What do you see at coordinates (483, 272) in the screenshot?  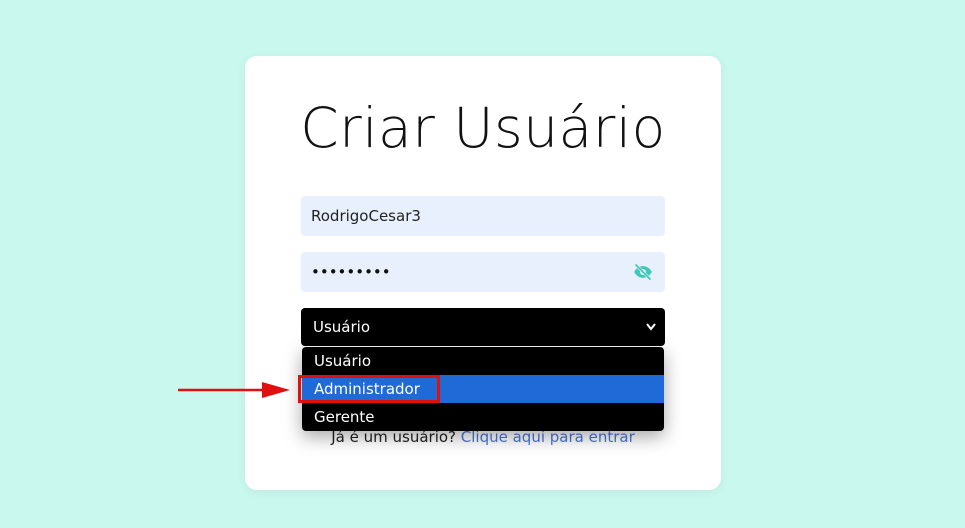 I see `password-field: •••••••••` at bounding box center [483, 272].